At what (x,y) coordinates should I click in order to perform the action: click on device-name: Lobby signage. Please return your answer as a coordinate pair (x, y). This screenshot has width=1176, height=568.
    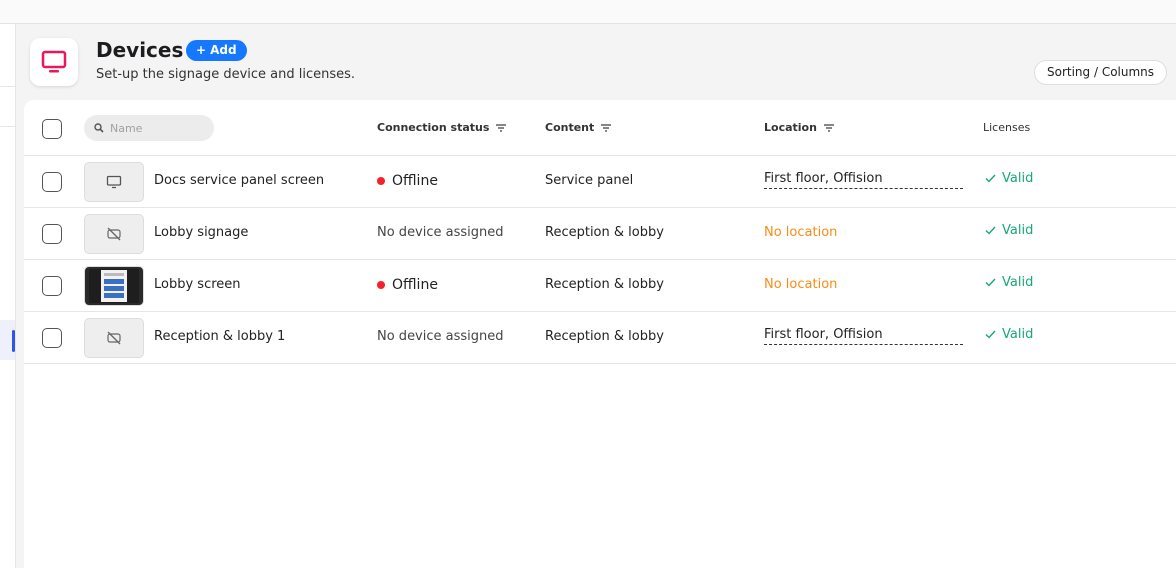
    Looking at the image, I should click on (201, 232).